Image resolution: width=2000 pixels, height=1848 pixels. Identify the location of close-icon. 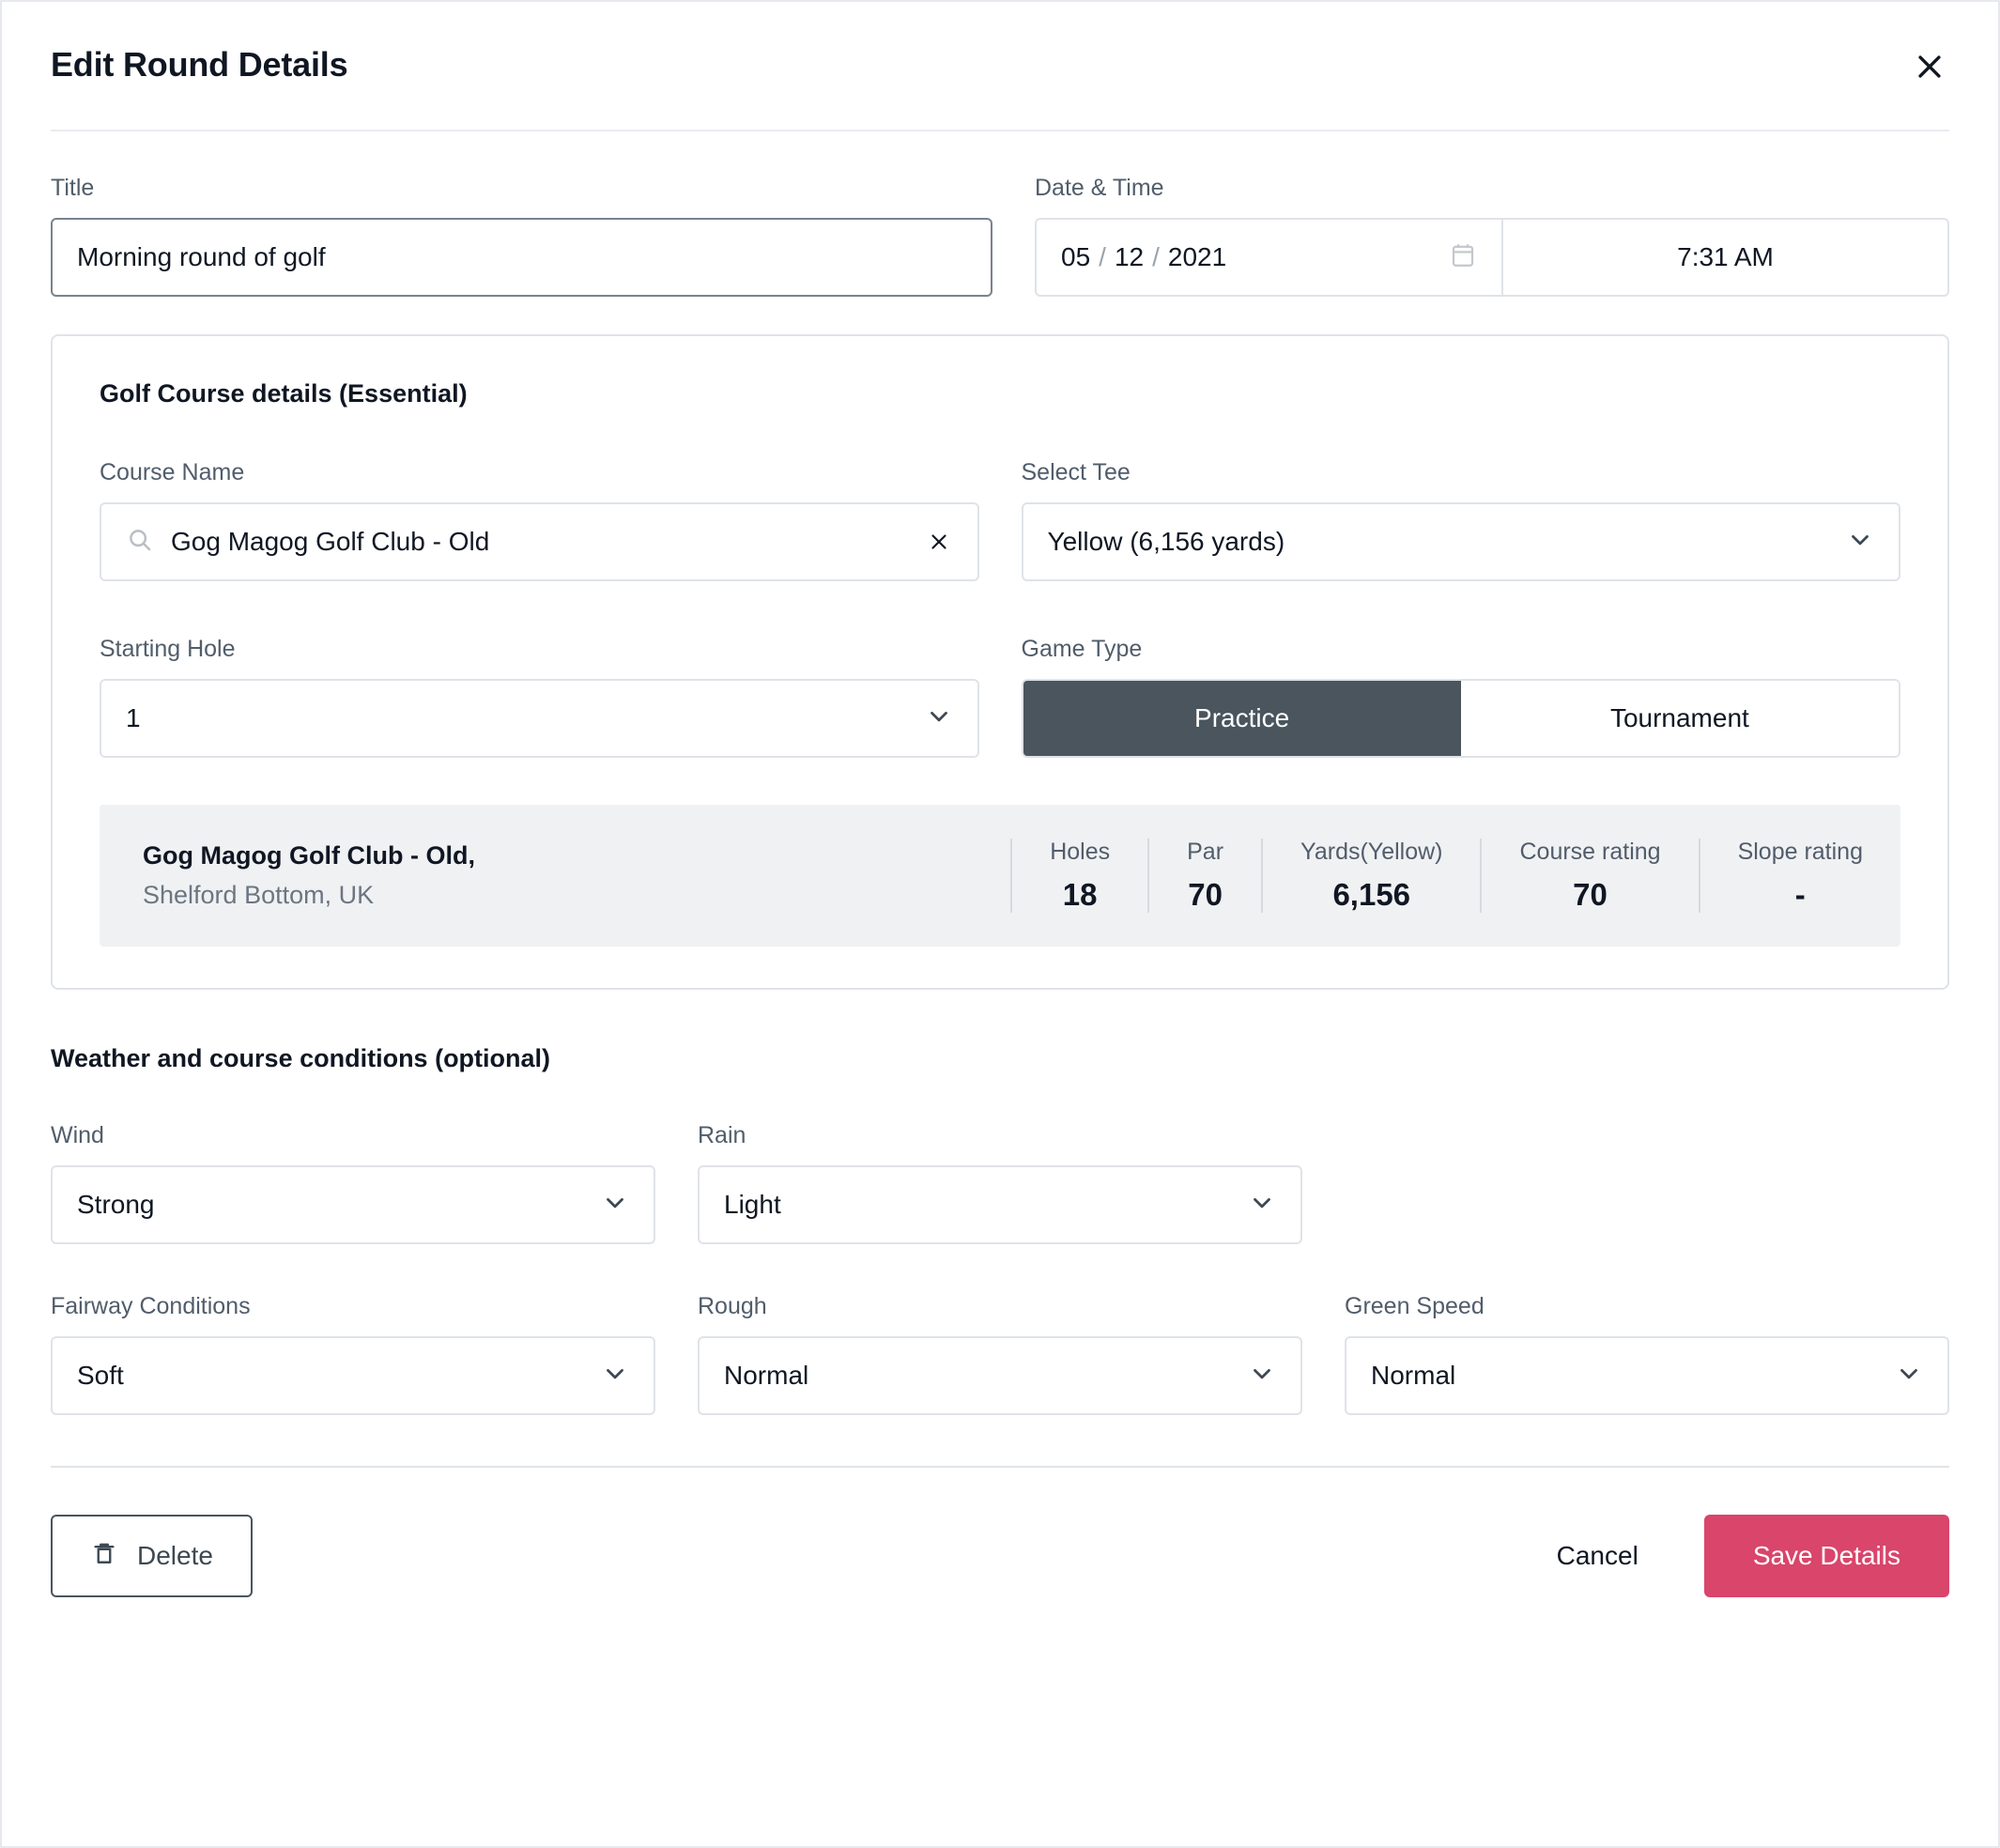
(1929, 66).